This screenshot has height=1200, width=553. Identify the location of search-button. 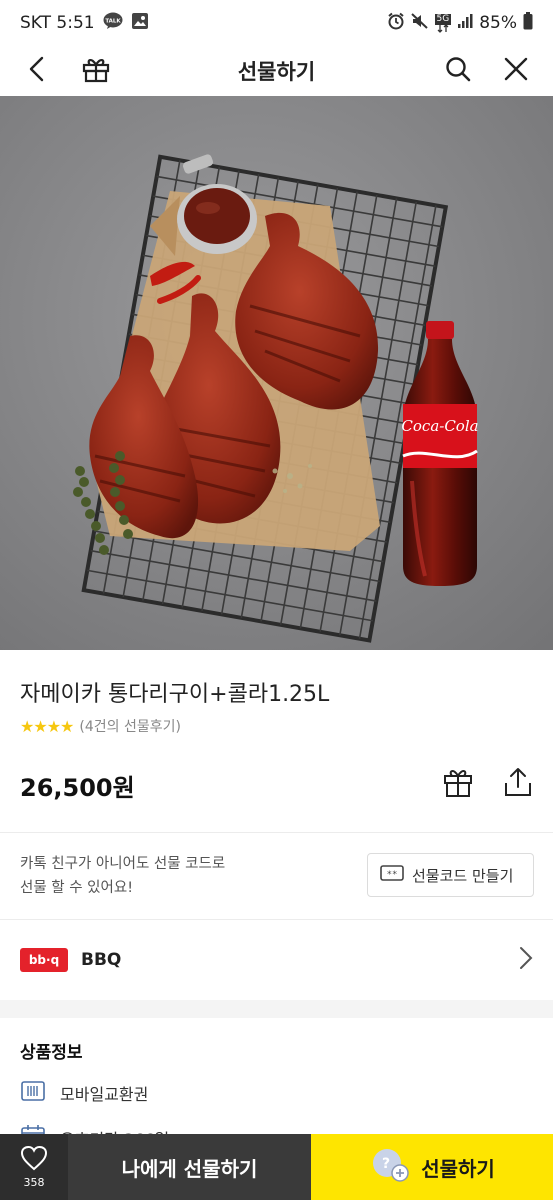
(458, 71).